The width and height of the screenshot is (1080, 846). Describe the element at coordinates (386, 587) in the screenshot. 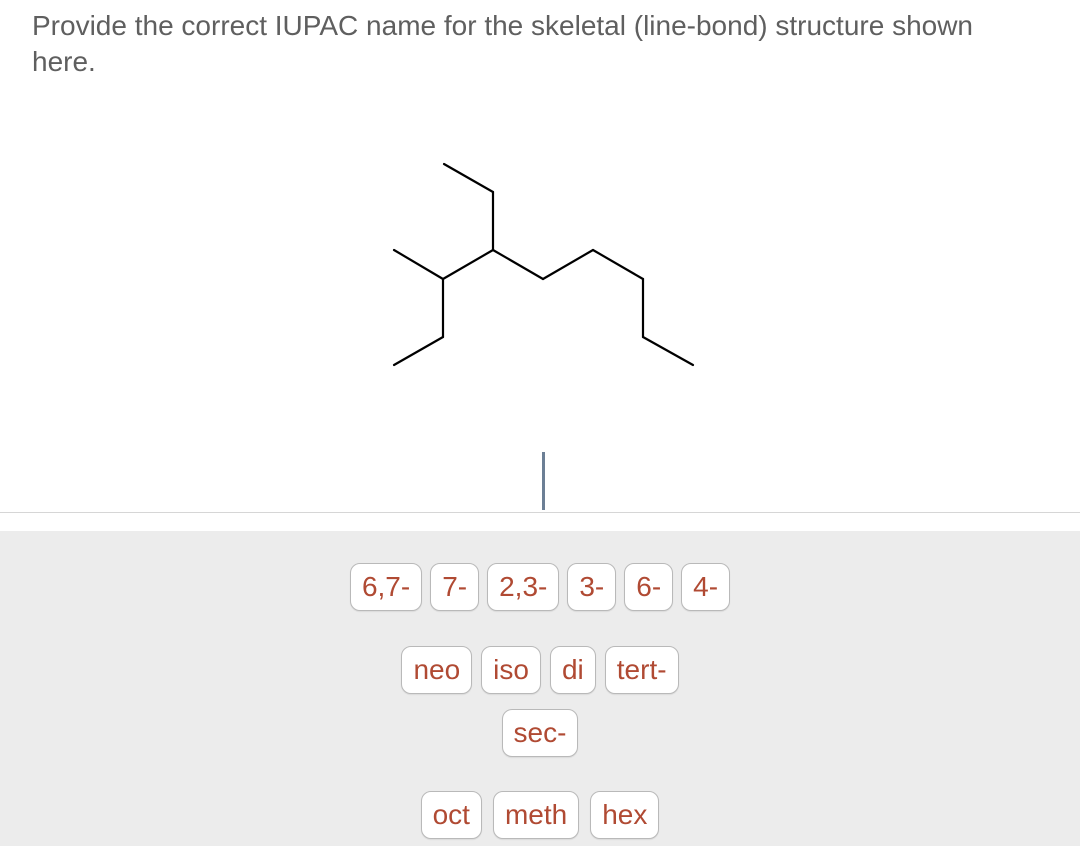

I see `tile-6-7: 6,7-` at that location.